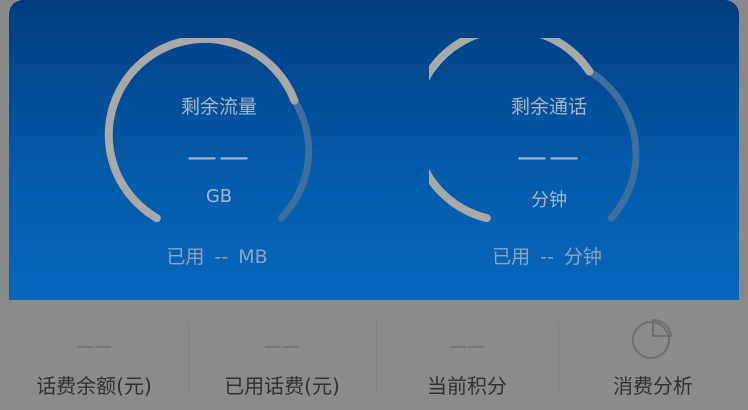 The width and height of the screenshot is (748, 410). I want to click on balance-value: ——, so click(94, 346).